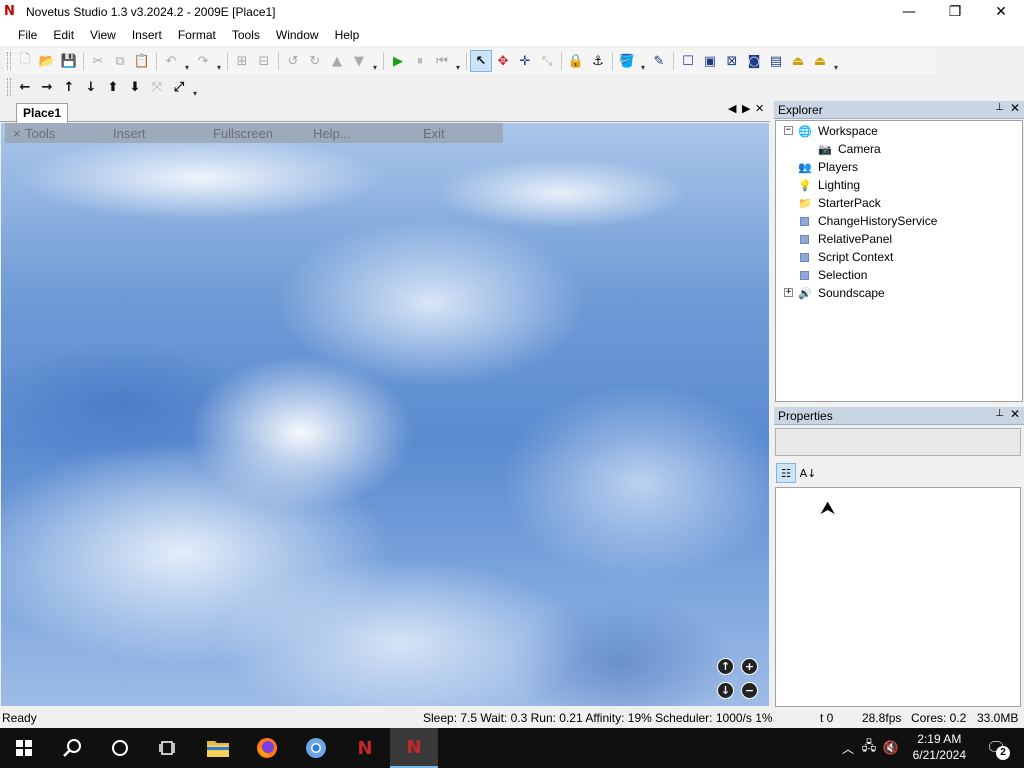 Image resolution: width=1024 pixels, height=768 pixels. I want to click on ungroup-icon: ⊟, so click(264, 61).